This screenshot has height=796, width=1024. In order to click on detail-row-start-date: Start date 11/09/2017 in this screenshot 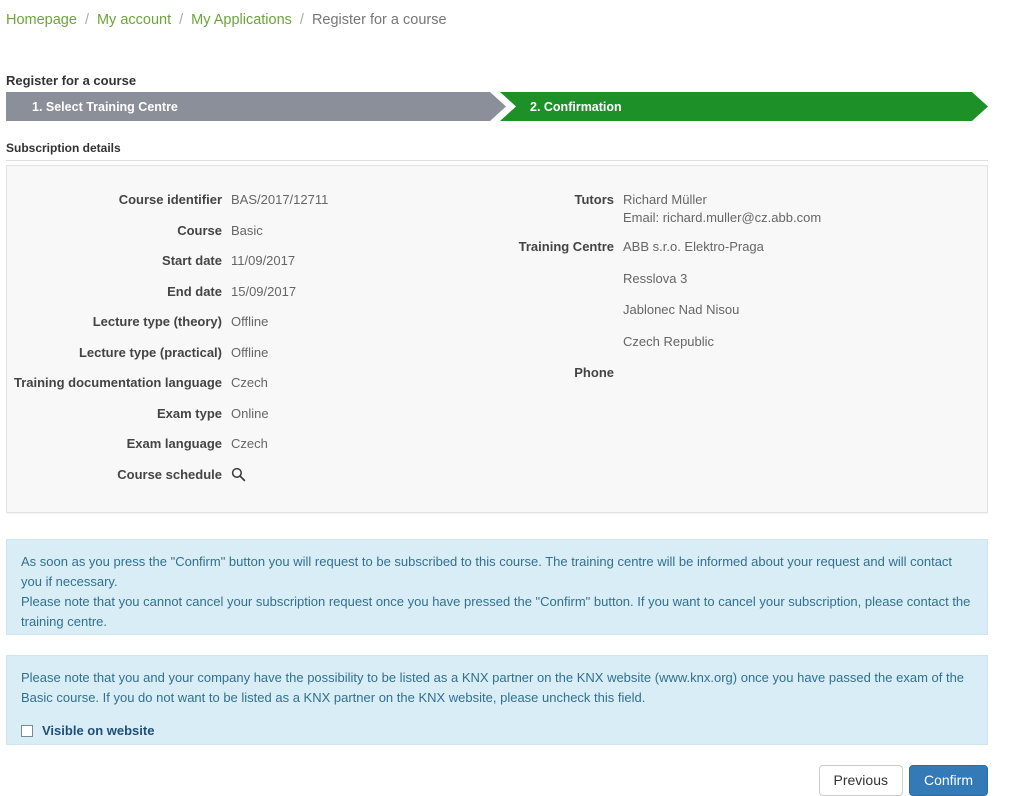, I will do `click(257, 261)`.